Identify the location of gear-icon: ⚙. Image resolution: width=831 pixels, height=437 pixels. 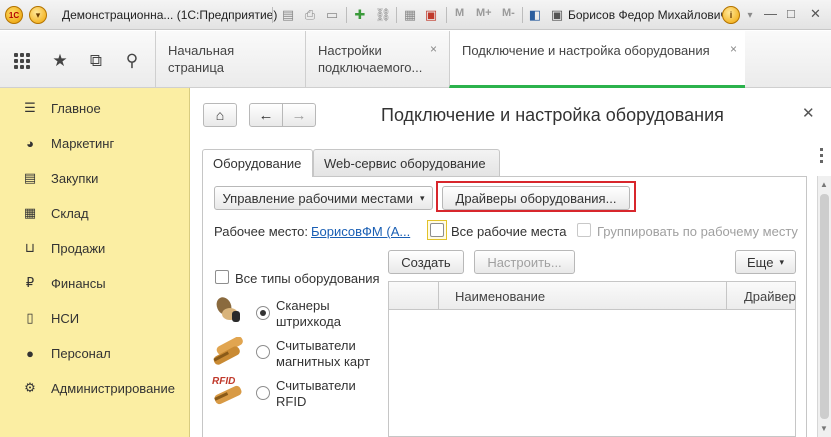
(30, 387).